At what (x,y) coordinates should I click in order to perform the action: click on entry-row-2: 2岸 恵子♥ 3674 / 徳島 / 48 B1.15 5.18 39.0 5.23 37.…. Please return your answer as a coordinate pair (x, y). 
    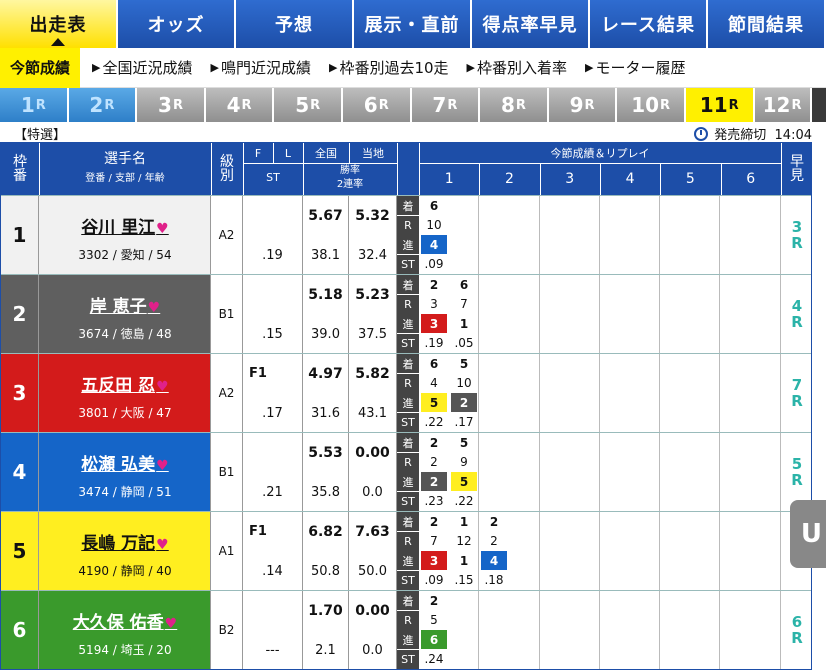
    Looking at the image, I should click on (406, 313).